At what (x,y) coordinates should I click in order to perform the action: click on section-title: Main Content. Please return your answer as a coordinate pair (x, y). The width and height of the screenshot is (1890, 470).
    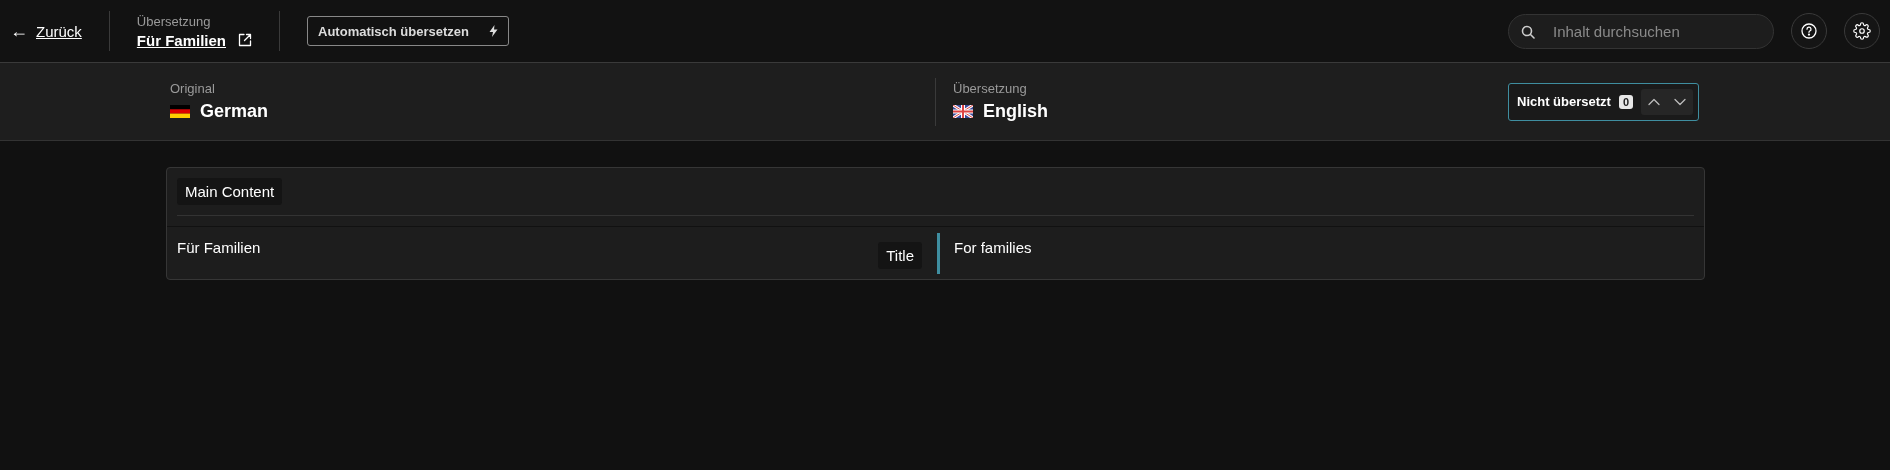
    Looking at the image, I should click on (230, 191).